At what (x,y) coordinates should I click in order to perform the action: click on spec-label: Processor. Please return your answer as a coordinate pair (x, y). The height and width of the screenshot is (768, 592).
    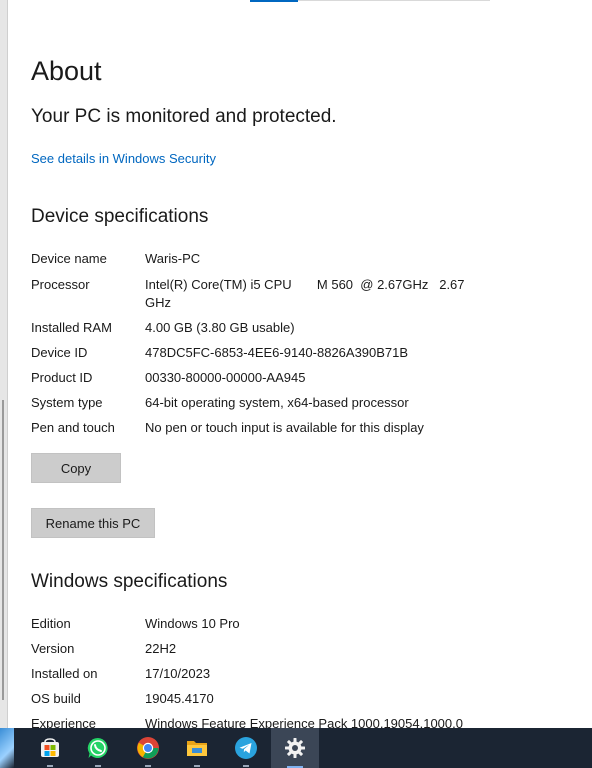
    Looking at the image, I should click on (60, 284).